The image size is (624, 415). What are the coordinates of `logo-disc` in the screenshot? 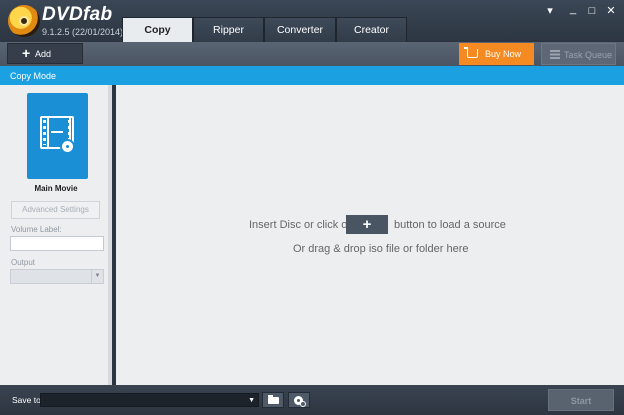 It's located at (24, 21).